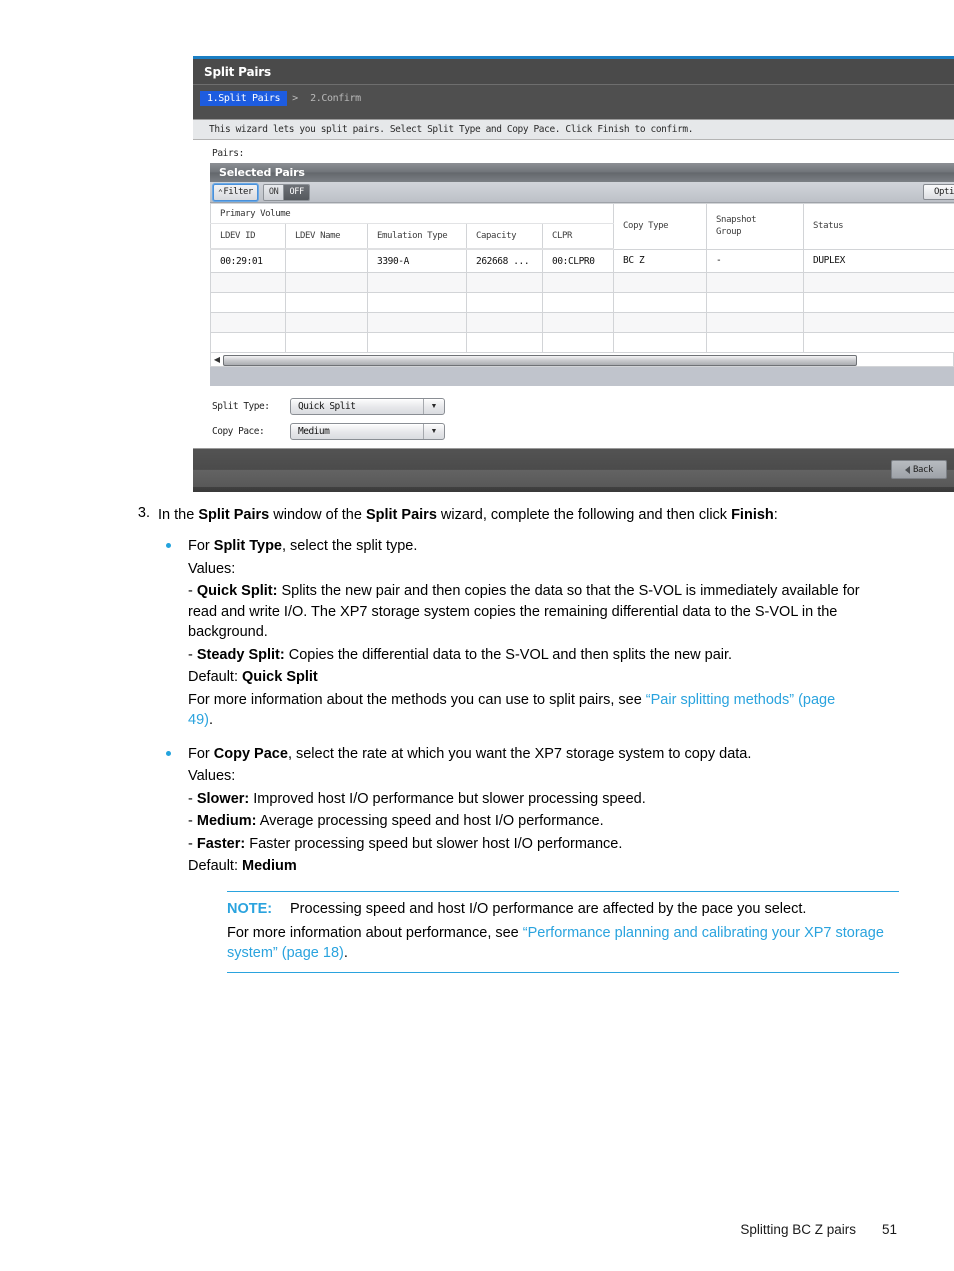 The width and height of the screenshot is (954, 1271). I want to click on bullet1-default: Default: Quick Split, so click(524, 677).